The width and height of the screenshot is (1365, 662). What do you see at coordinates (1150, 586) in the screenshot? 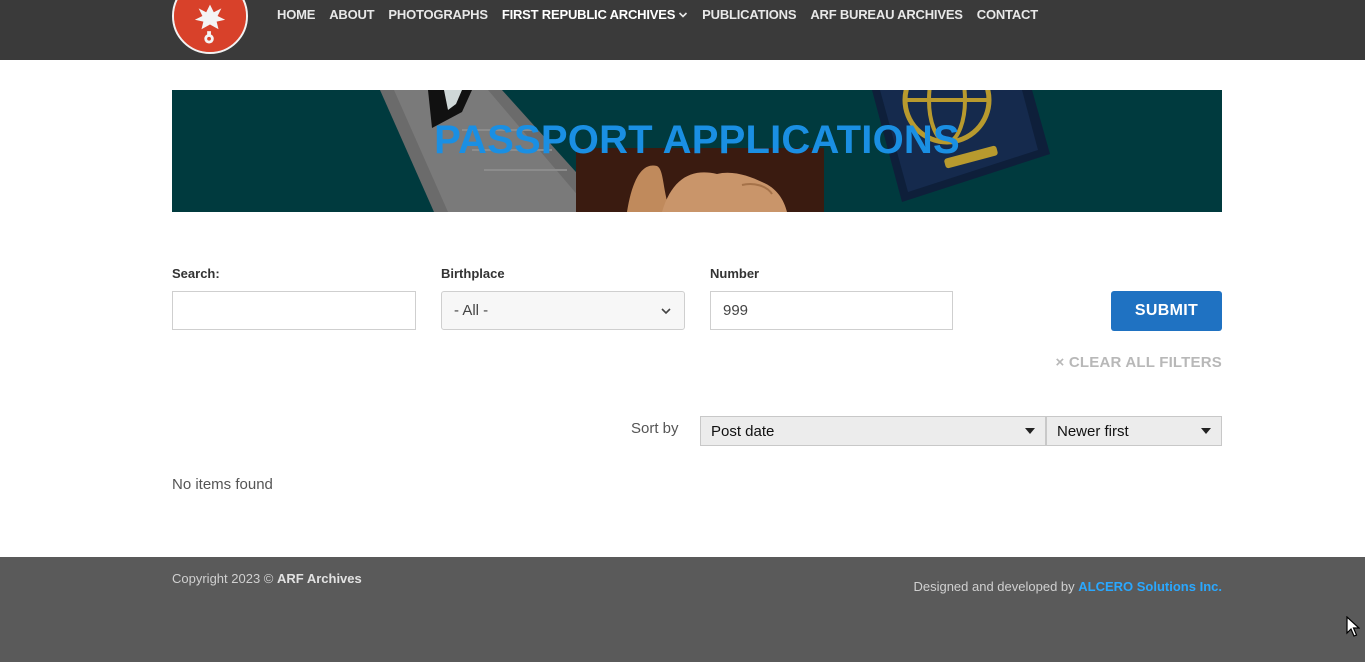
I see `developer-link: ALCERO Solutions Inc.` at bounding box center [1150, 586].